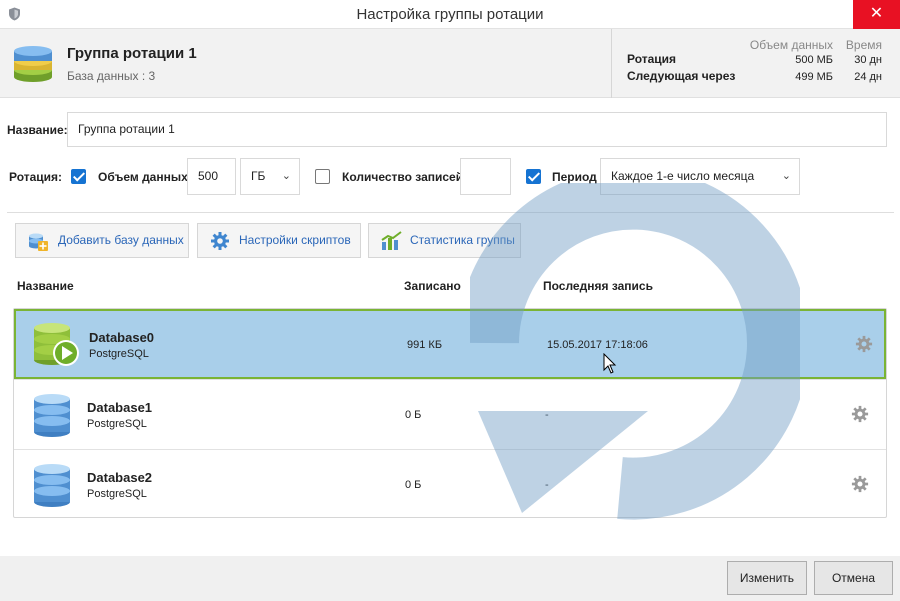  Describe the element at coordinates (450, 212) in the screenshot. I see `section-divider` at that location.